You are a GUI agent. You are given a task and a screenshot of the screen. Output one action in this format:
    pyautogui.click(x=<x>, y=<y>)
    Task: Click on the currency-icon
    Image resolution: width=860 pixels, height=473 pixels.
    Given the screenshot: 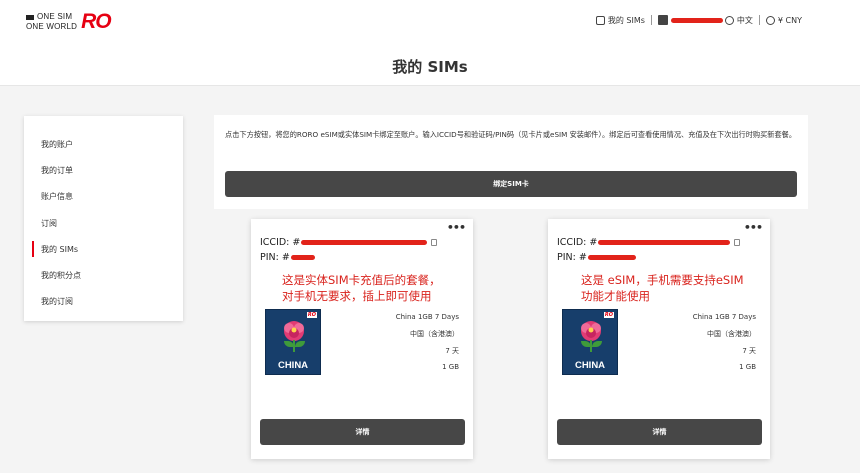 What is the action you would take?
    pyautogui.click(x=770, y=20)
    